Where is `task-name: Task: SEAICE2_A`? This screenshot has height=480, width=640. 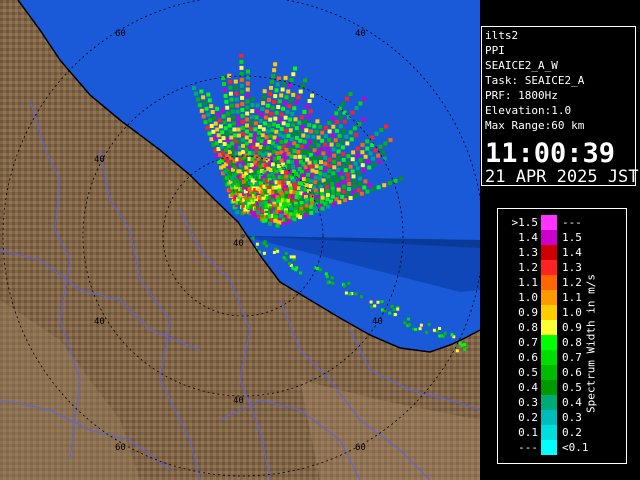
task-name: Task: SEAICE2_A is located at coordinates (535, 80).